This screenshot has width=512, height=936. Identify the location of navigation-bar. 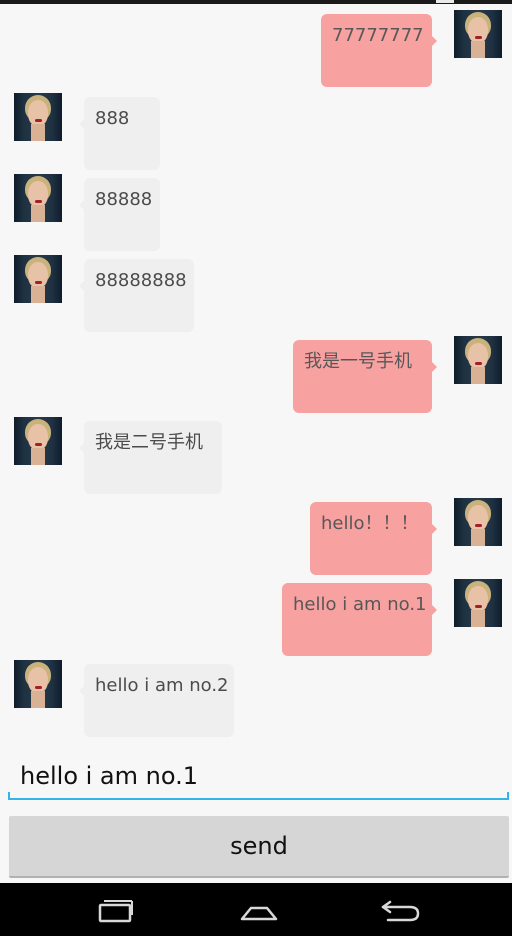
(256, 909).